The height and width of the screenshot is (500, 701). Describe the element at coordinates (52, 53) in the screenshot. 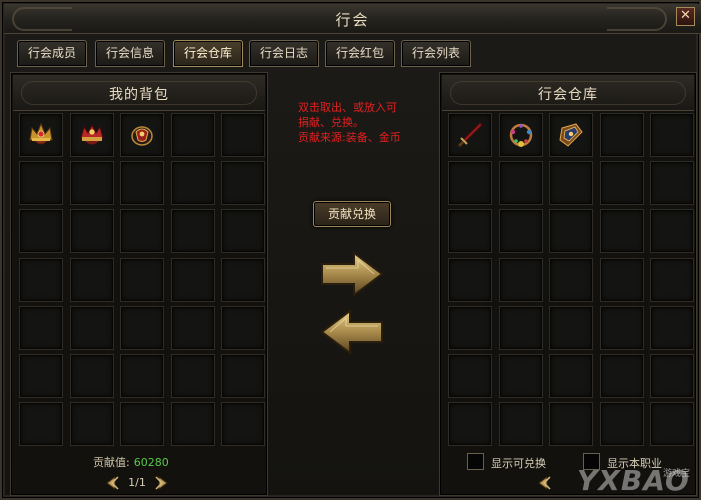

I see `tab-members: 行会成员` at that location.